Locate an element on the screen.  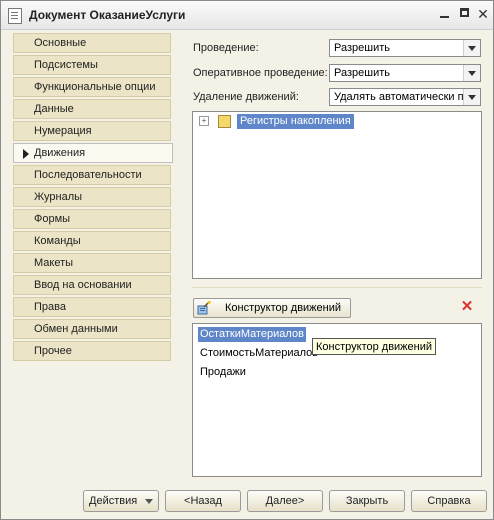
active-arrow-icon is located at coordinates (26, 154).